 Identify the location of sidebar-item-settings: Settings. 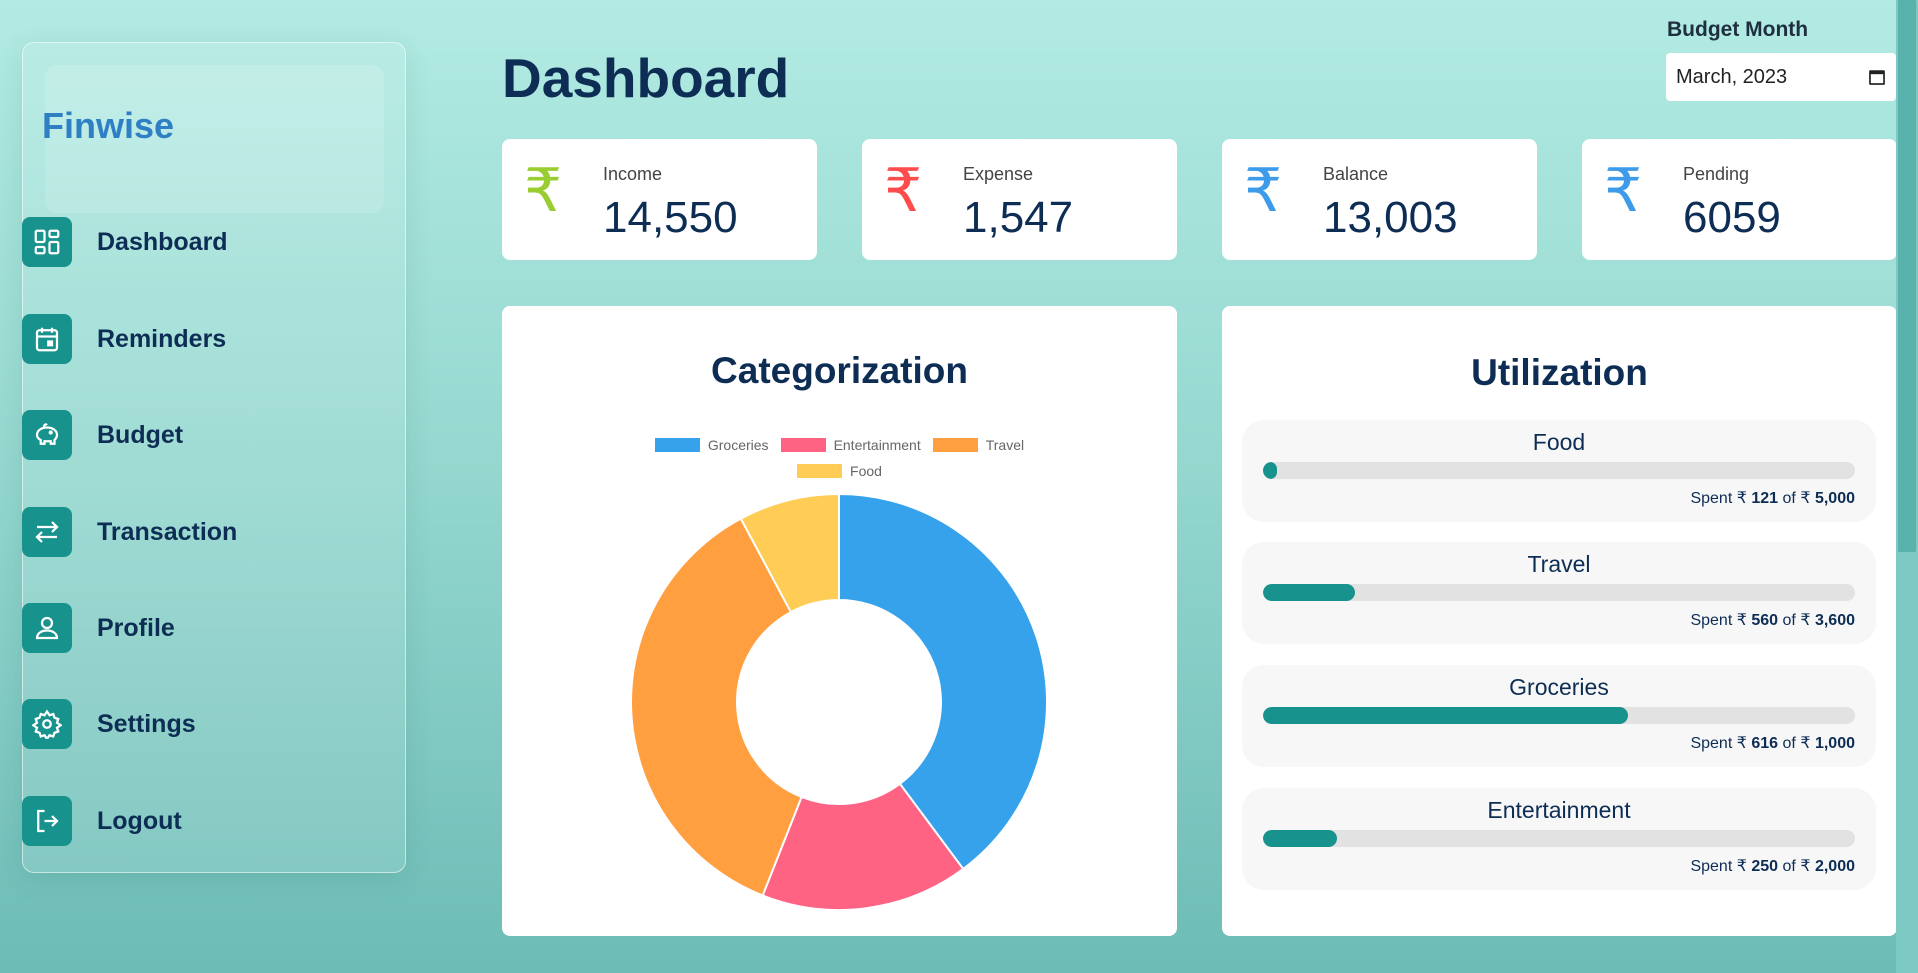
(187, 724).